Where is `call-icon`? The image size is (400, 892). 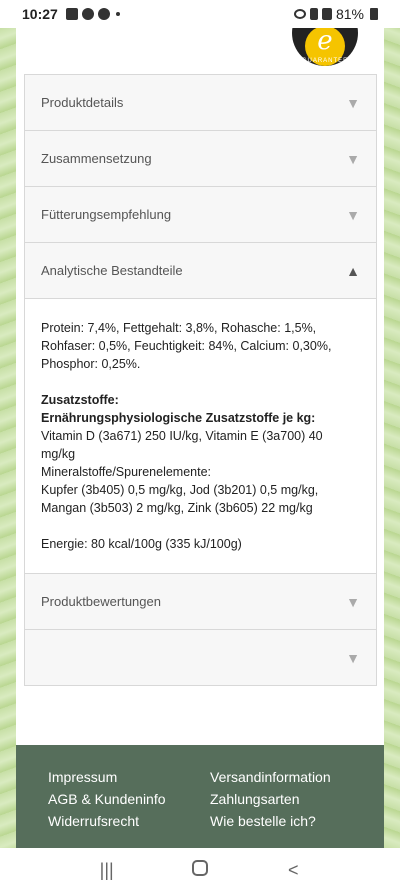 call-icon is located at coordinates (313, 14).